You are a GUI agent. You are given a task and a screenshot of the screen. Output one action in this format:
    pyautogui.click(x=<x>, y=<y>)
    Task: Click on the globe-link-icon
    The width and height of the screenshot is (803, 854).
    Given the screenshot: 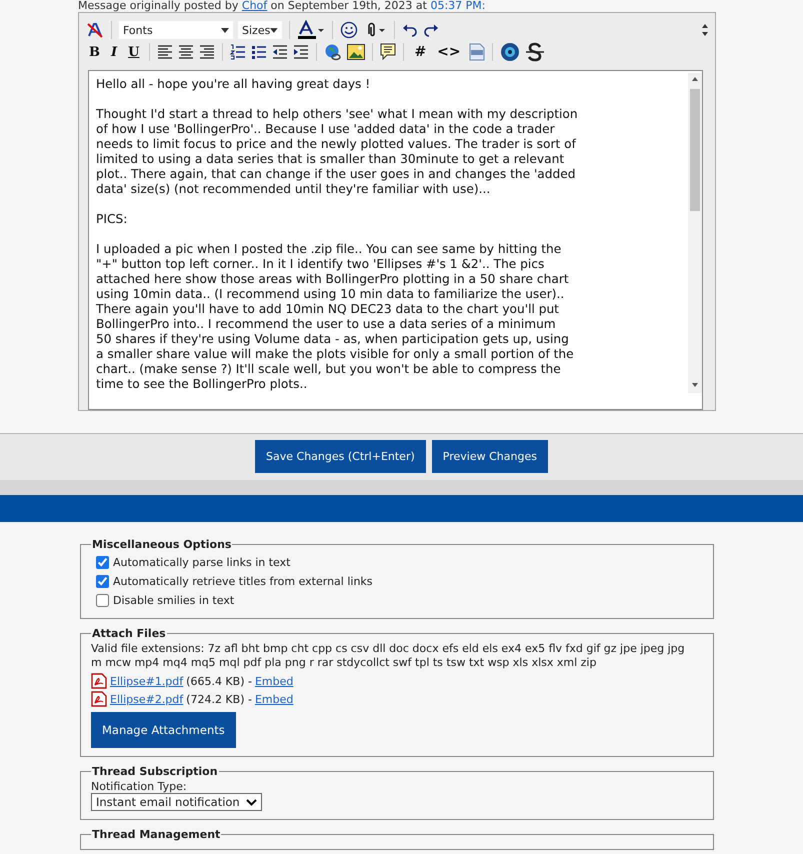 What is the action you would take?
    pyautogui.click(x=333, y=52)
    